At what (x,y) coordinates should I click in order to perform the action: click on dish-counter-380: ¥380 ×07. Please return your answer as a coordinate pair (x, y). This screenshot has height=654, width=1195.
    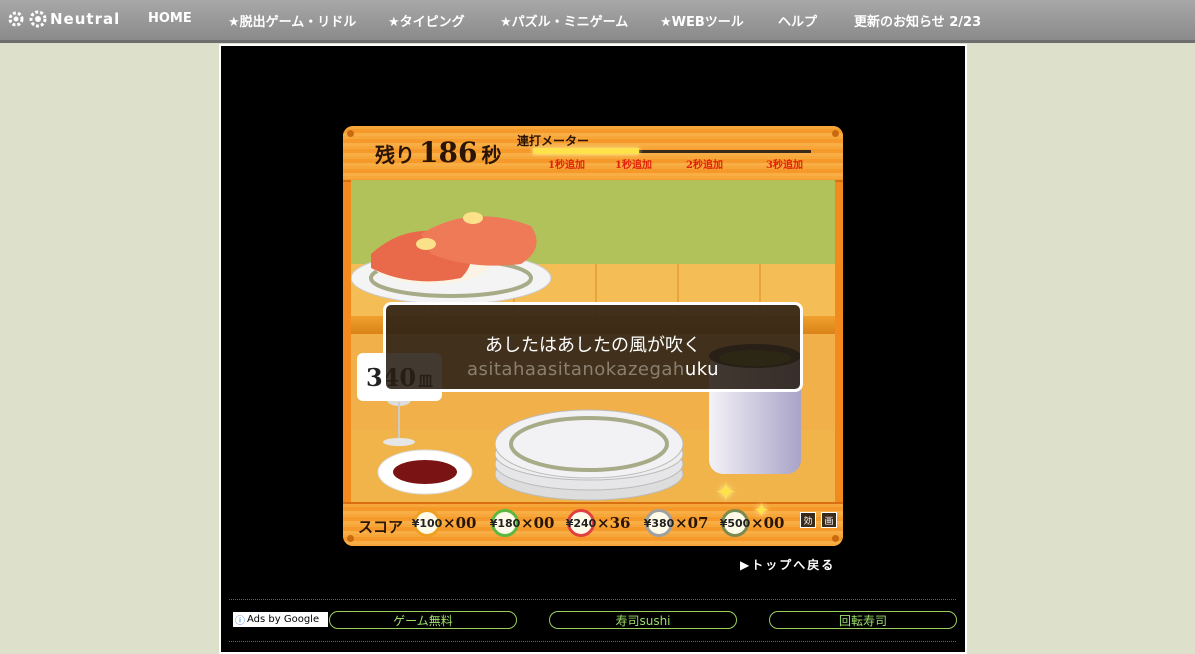
    Looking at the image, I should click on (676, 523).